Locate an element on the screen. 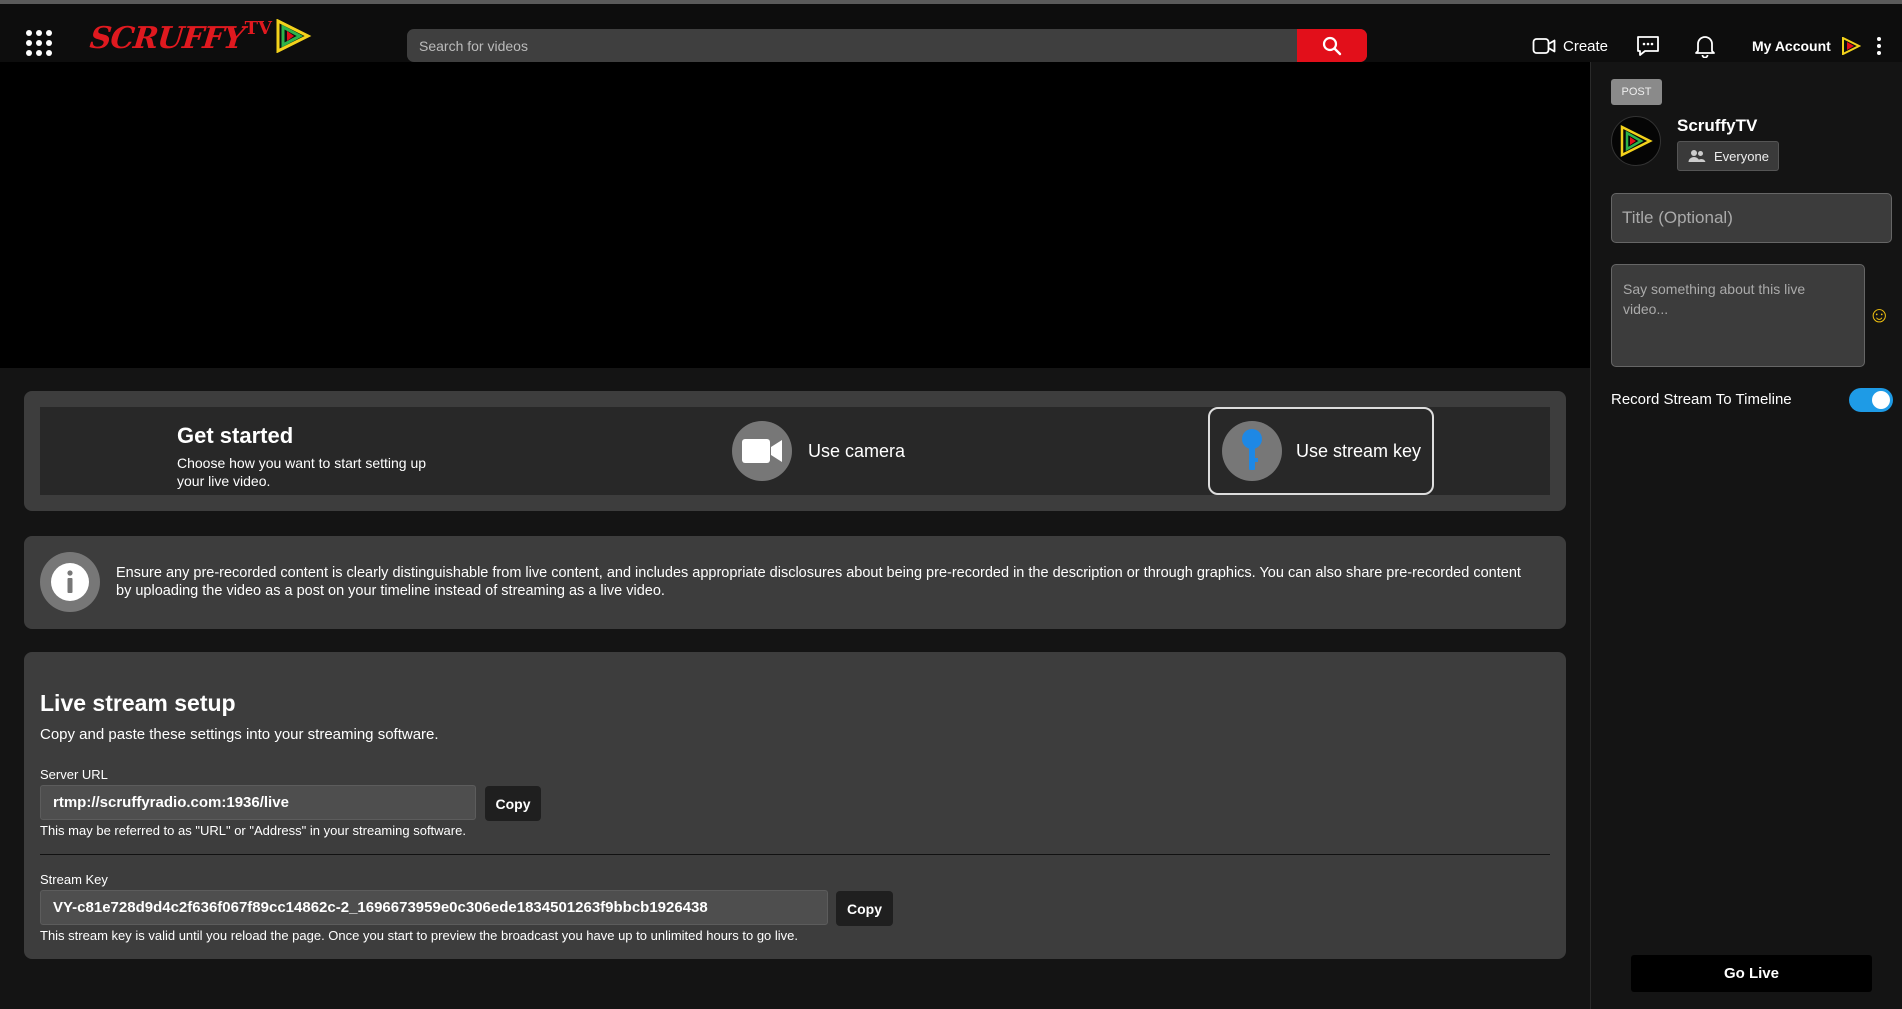  title-input is located at coordinates (1751, 218).